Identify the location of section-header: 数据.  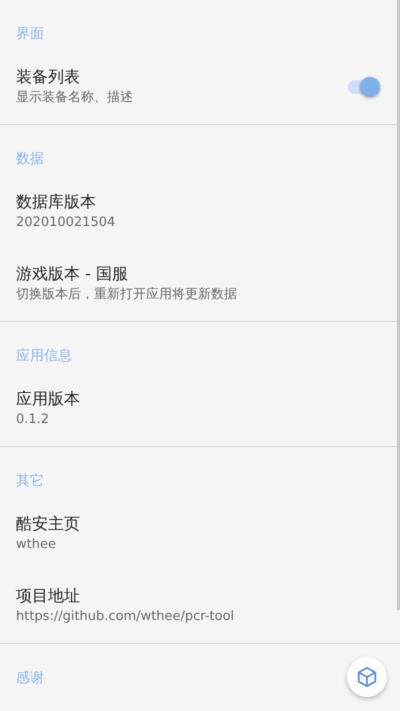
(30, 159).